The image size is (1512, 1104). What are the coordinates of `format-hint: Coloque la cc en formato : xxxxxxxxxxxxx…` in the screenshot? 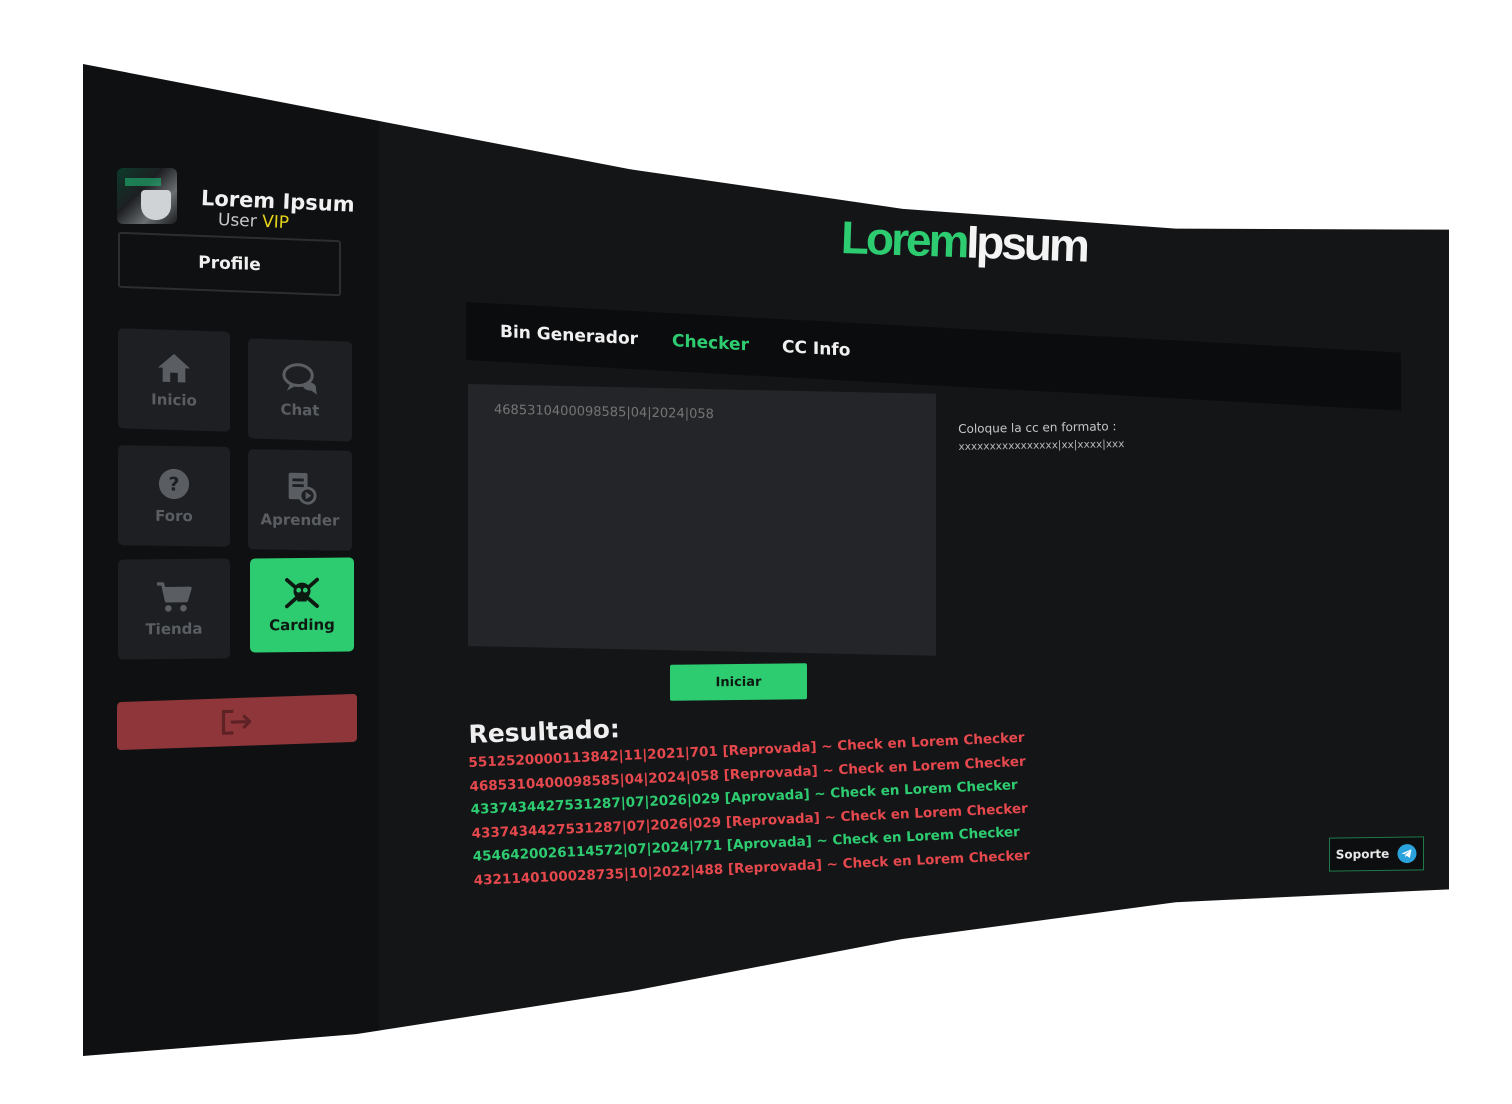 It's located at (1041, 436).